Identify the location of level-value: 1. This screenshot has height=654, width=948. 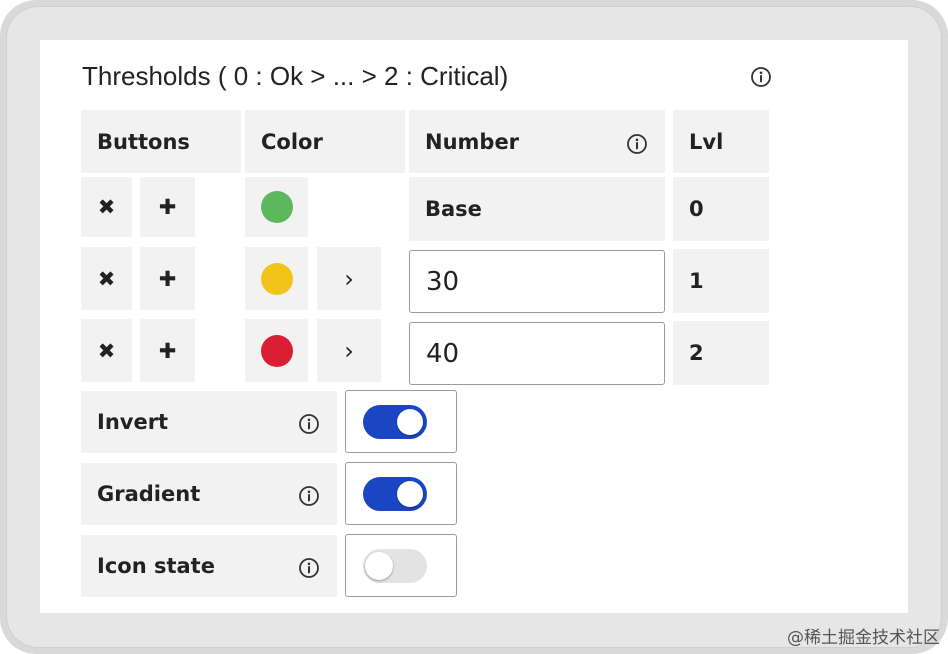
(721, 281).